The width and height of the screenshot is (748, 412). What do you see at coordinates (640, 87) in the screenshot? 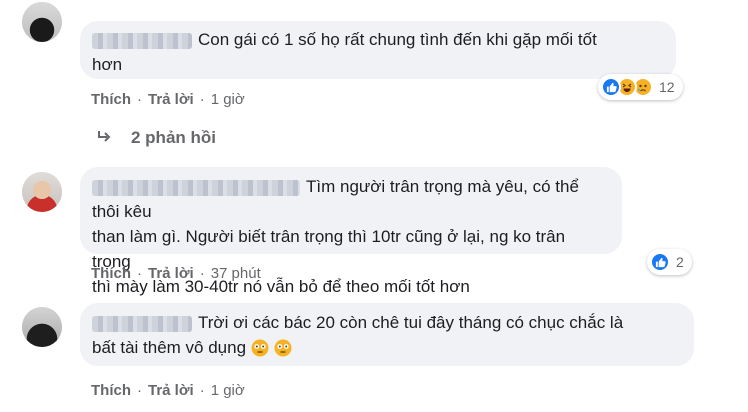
I see `reaction-summary: 12` at bounding box center [640, 87].